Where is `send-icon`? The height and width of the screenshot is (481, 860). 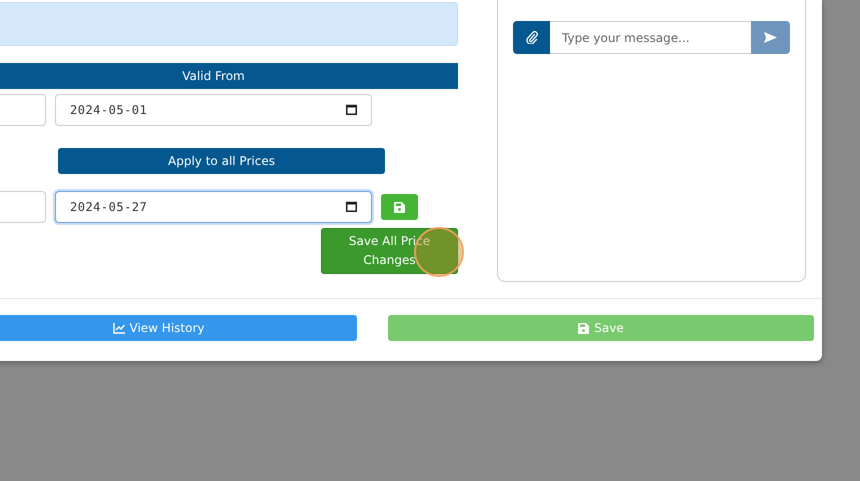 send-icon is located at coordinates (770, 37).